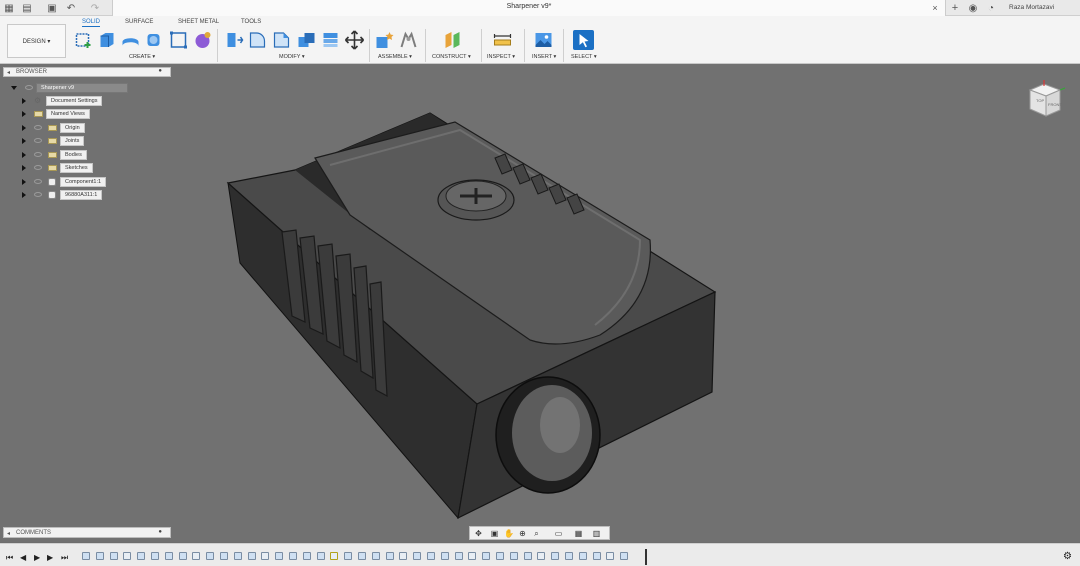 This screenshot has width=1080, height=566. I want to click on look-at-icon: ▣, so click(494, 533).